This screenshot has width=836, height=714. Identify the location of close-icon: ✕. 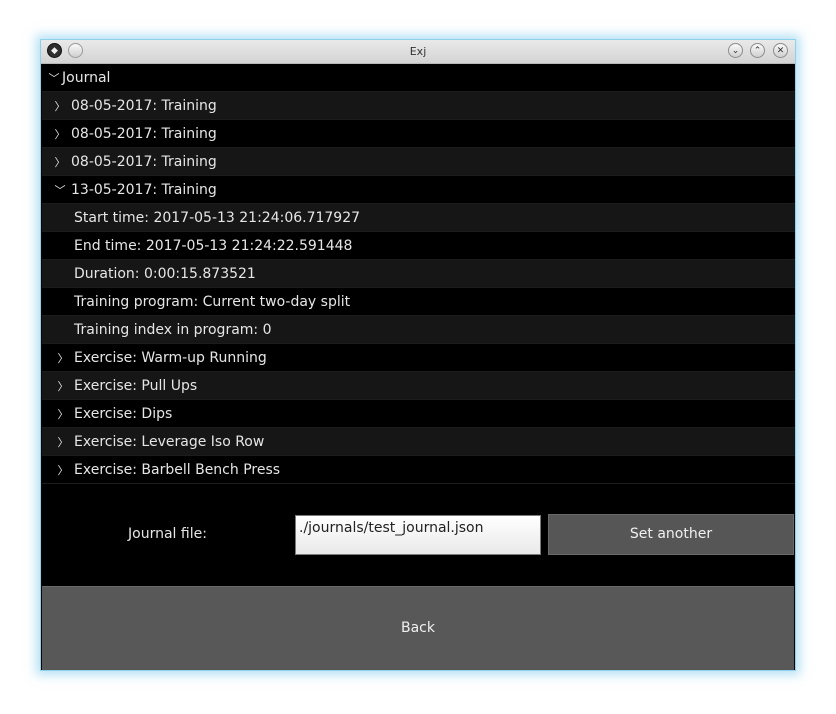
(780, 50).